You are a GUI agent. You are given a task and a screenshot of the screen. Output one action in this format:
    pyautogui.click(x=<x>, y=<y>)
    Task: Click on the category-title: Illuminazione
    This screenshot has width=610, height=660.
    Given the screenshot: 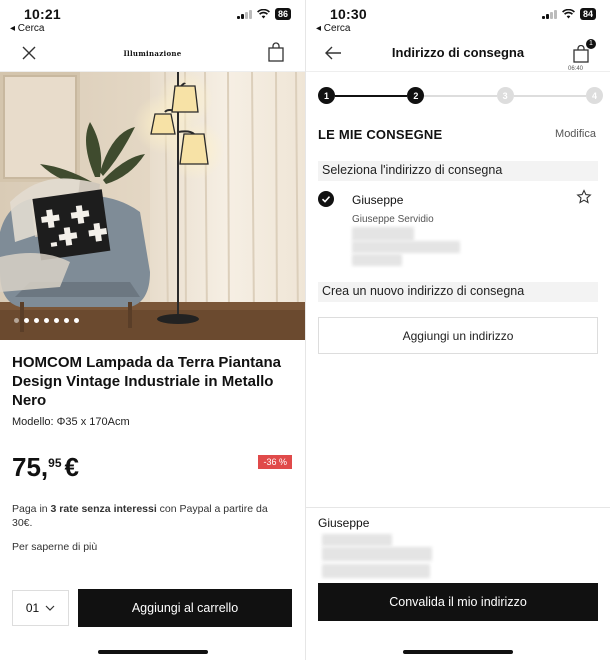 What is the action you would take?
    pyautogui.click(x=152, y=53)
    